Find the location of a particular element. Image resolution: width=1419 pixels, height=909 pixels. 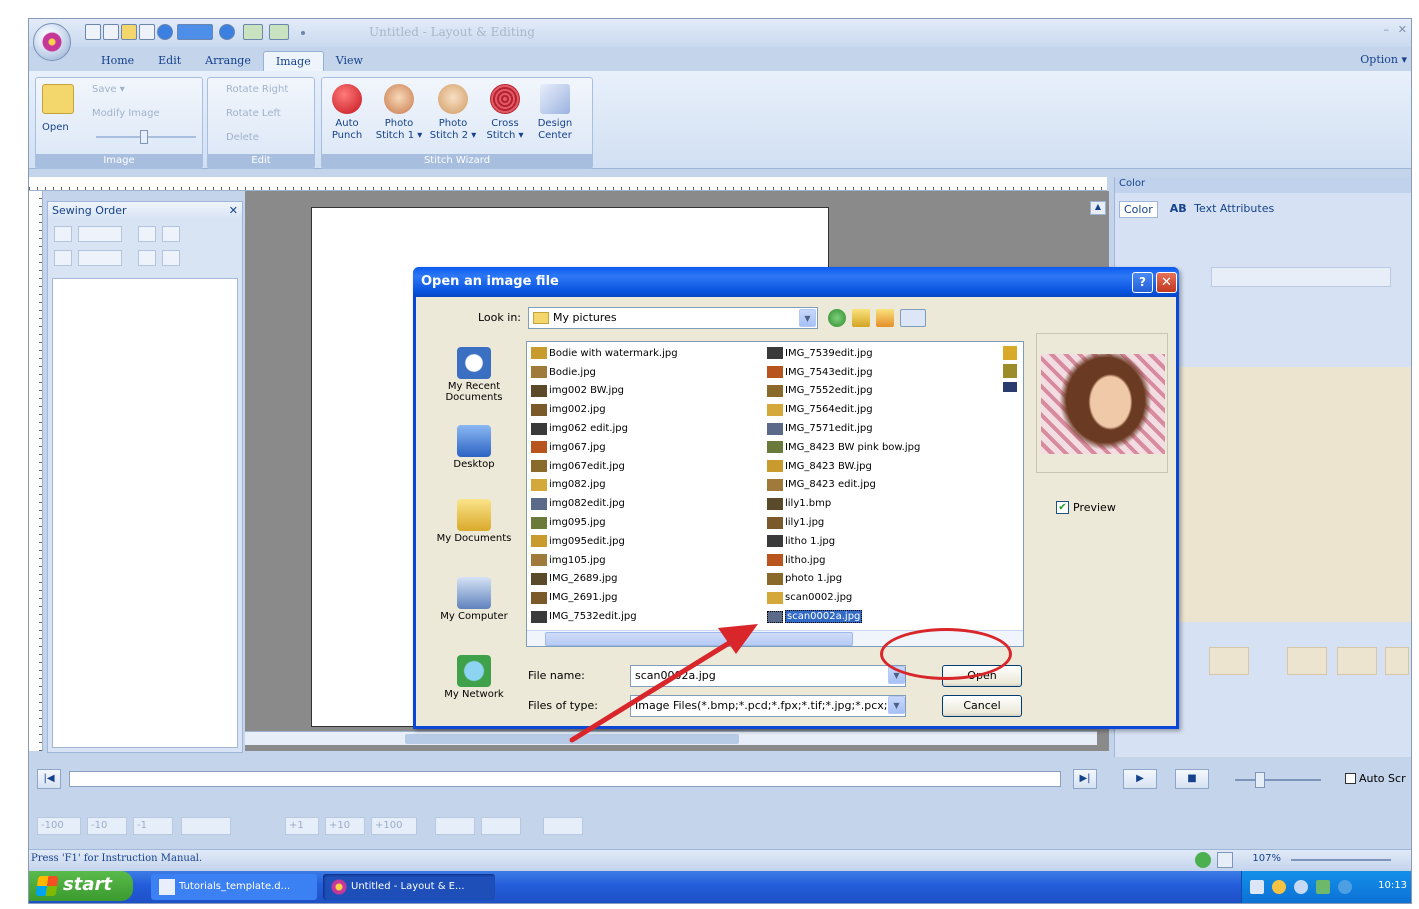

file-list-scrollbar-thumb is located at coordinates (699, 639).